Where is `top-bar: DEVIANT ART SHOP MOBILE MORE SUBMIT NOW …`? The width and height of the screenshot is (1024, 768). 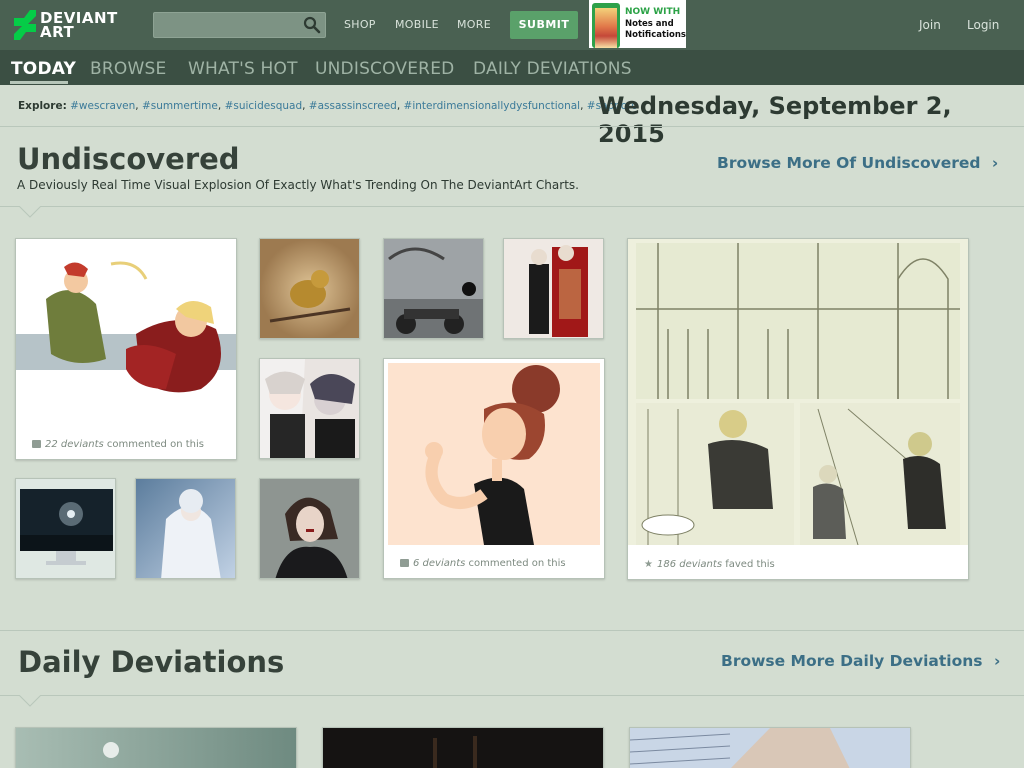 top-bar: DEVIANT ART SHOP MOBILE MORE SUBMIT NOW … is located at coordinates (512, 25).